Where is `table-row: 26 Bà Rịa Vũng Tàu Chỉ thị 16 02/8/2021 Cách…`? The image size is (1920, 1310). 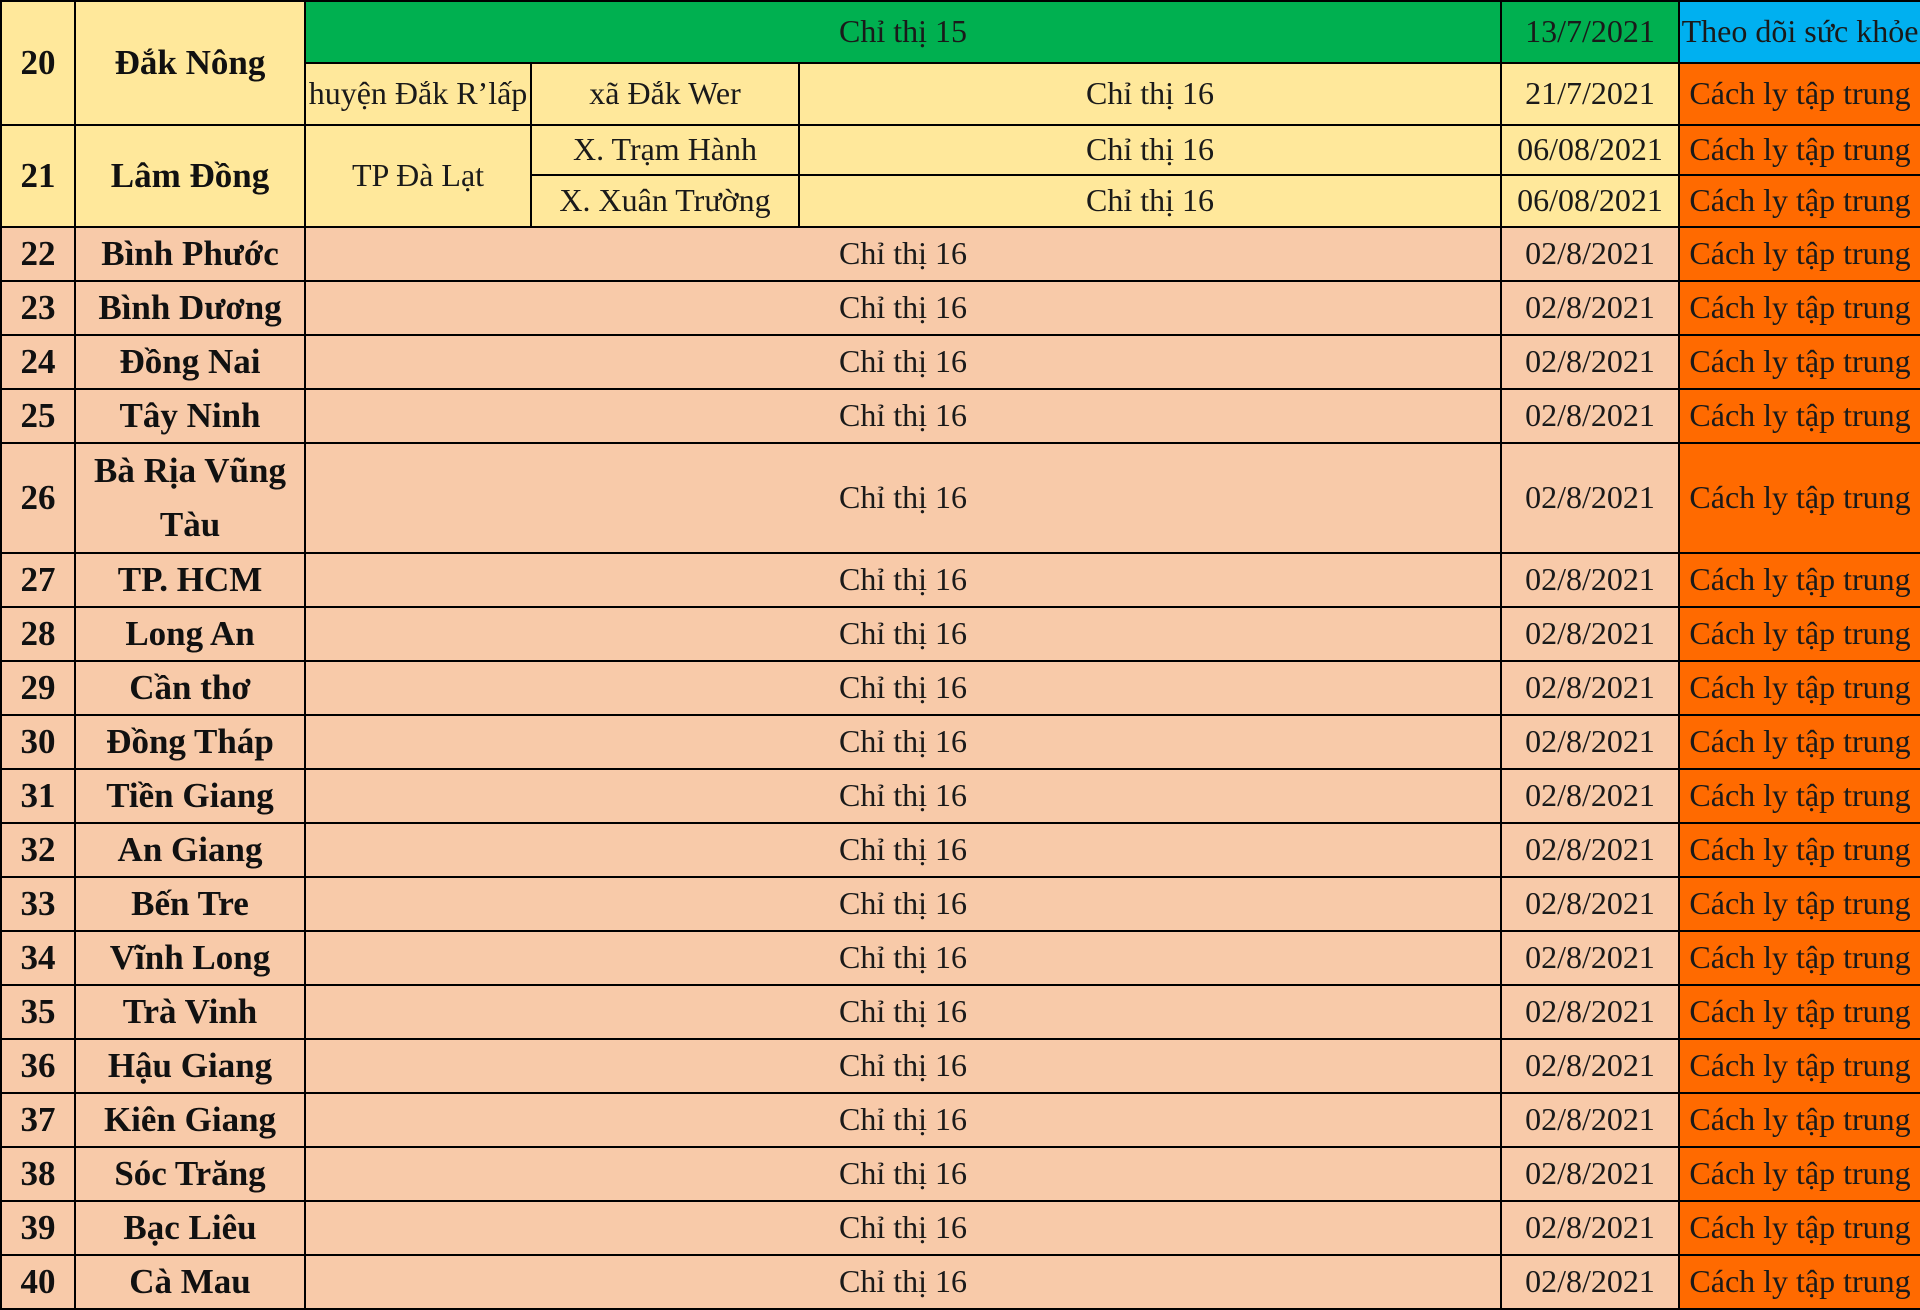
table-row: 26 Bà Rịa Vũng Tàu Chỉ thị 16 02/8/2021 Cách… is located at coordinates (960, 498).